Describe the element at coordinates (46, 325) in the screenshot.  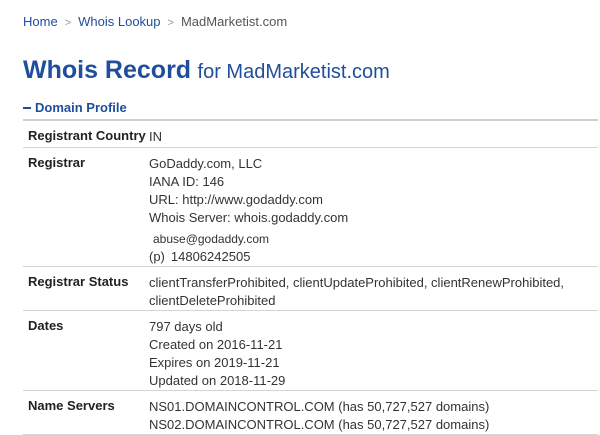
I see `row-label: Dates` at that location.